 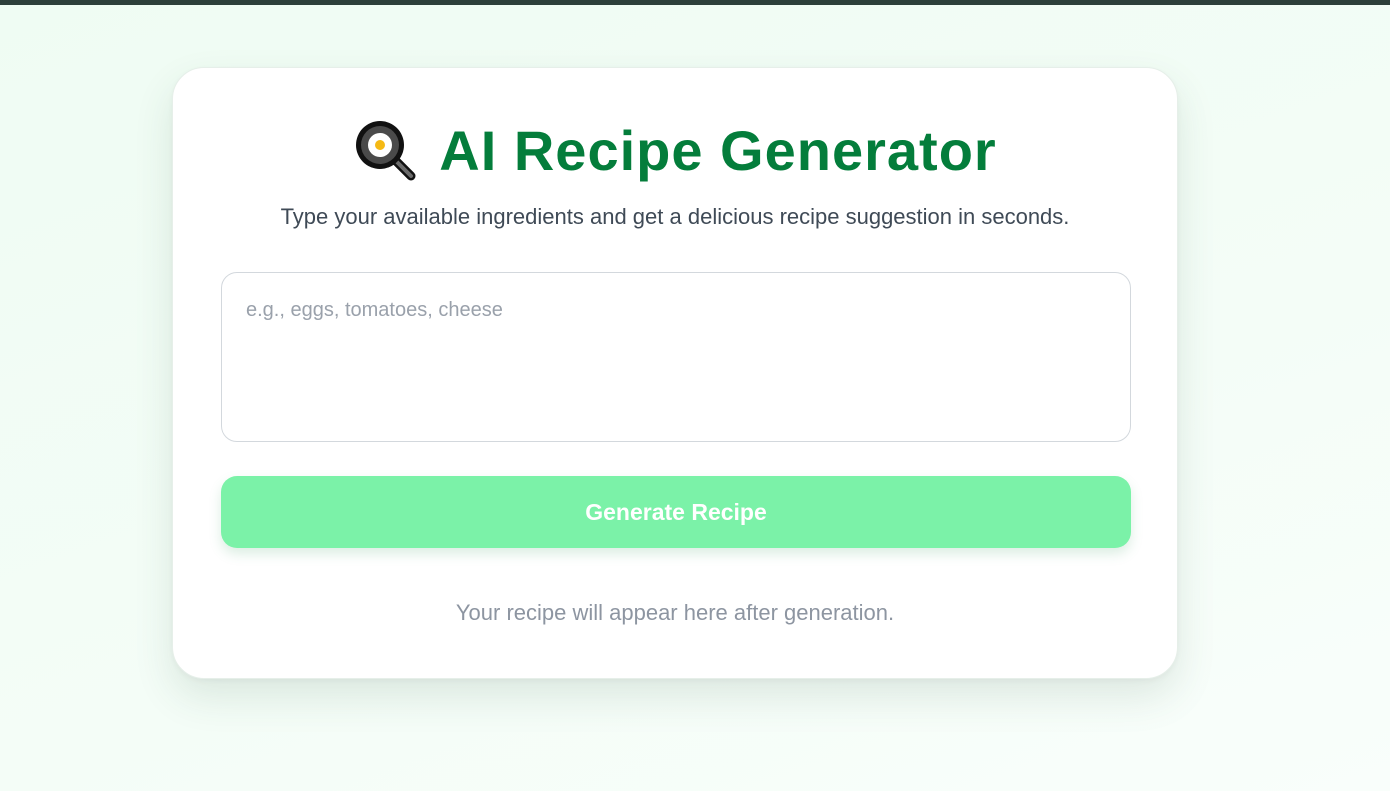 I want to click on ingredients-input, so click(x=676, y=357).